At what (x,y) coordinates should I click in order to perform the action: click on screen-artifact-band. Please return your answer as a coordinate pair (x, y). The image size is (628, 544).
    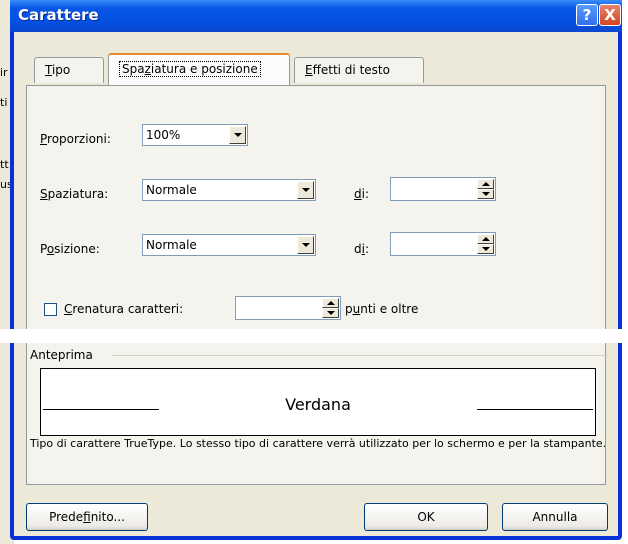
    Looking at the image, I should click on (314, 336).